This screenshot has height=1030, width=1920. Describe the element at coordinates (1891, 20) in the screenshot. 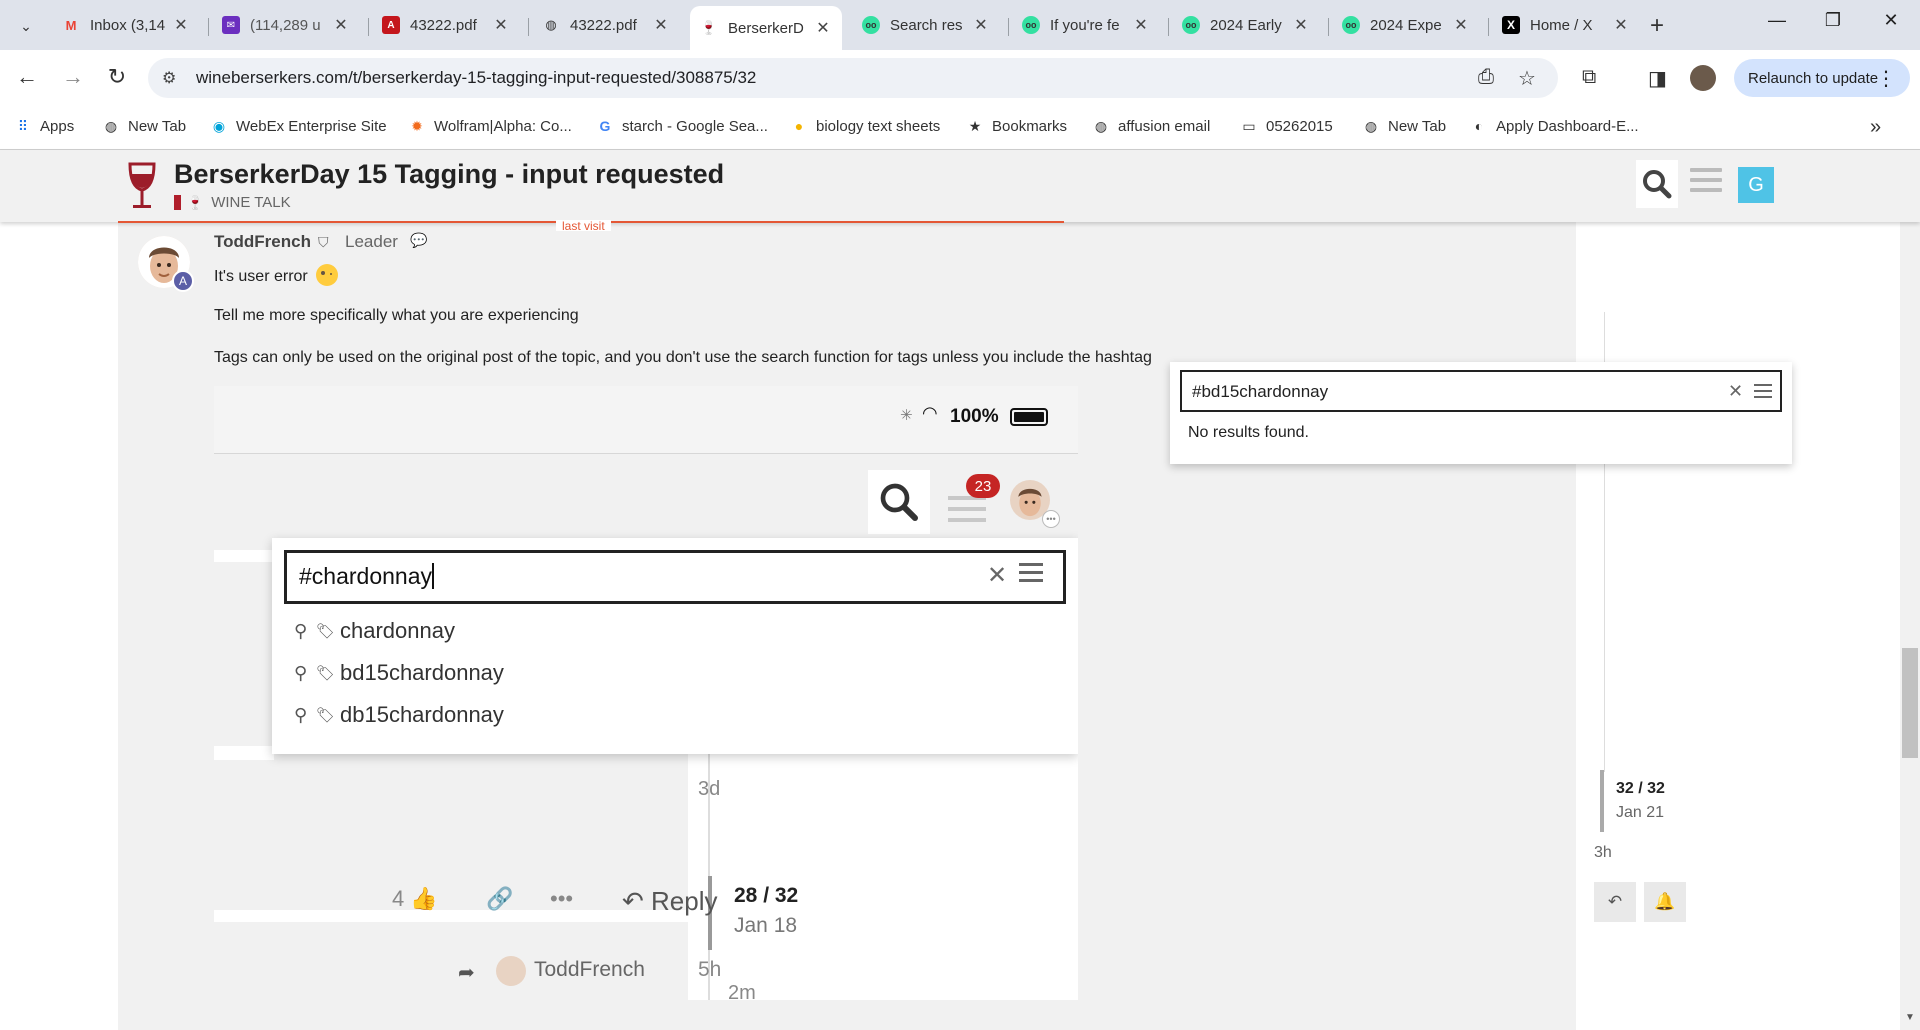

I see `close-window-button: ✕` at that location.